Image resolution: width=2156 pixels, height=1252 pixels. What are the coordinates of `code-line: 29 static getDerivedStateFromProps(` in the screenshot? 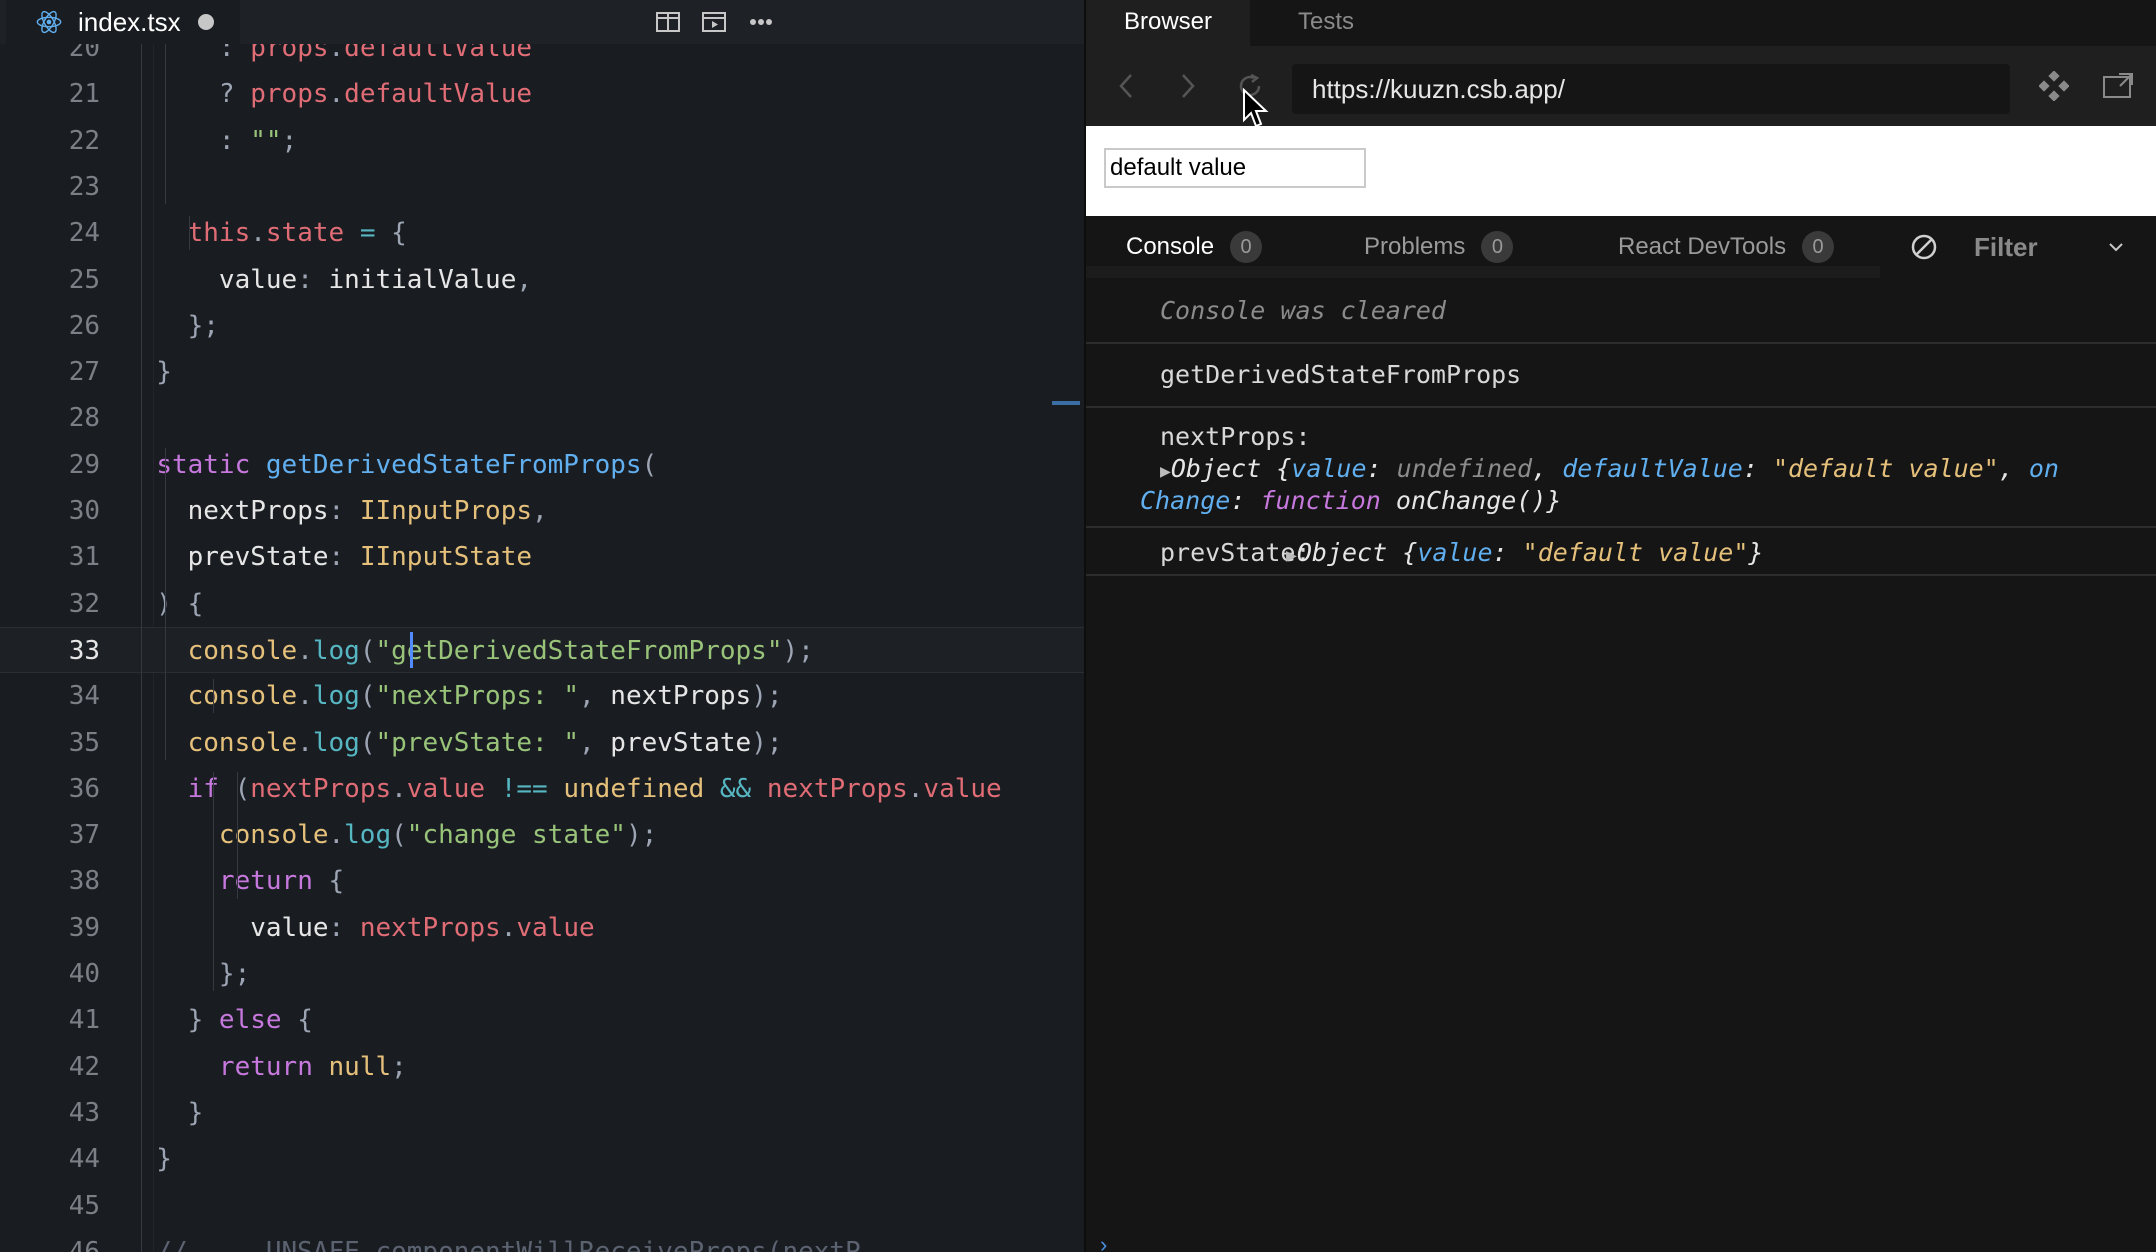 It's located at (542, 465).